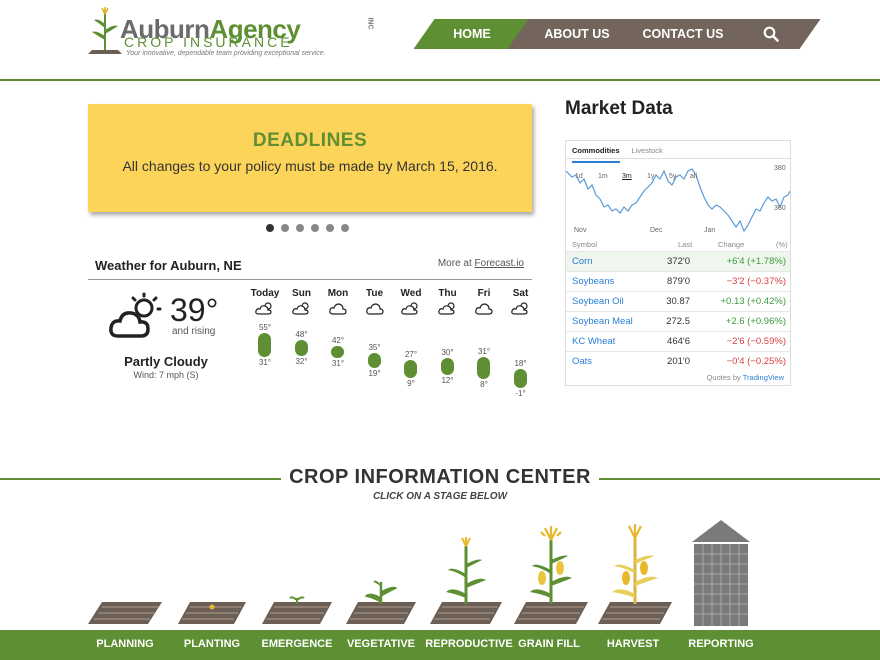  What do you see at coordinates (635, 576) in the screenshot?
I see `harvest-stage-icon` at bounding box center [635, 576].